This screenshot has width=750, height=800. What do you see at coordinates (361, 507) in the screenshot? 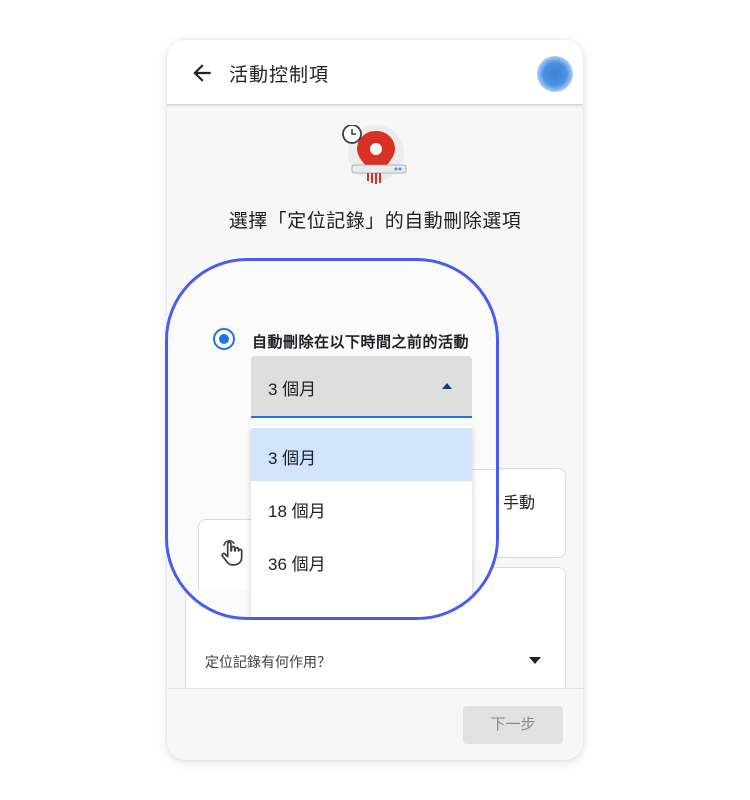
I see `menu-item-18-months: 18 個月` at bounding box center [361, 507].